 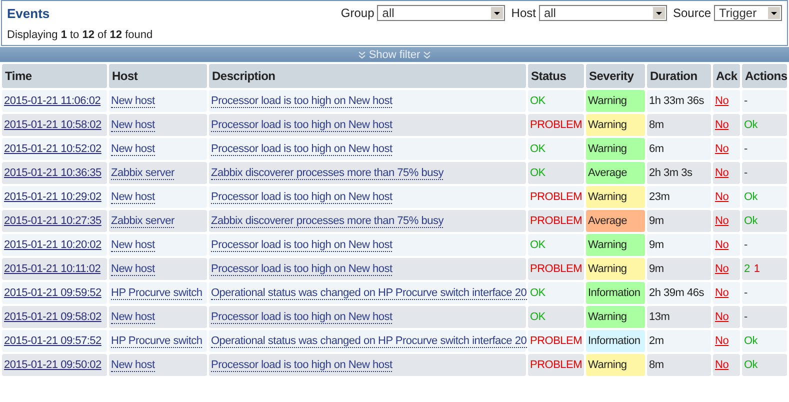 What do you see at coordinates (748, 13) in the screenshot?
I see `filter-dropdown: Trigger` at bounding box center [748, 13].